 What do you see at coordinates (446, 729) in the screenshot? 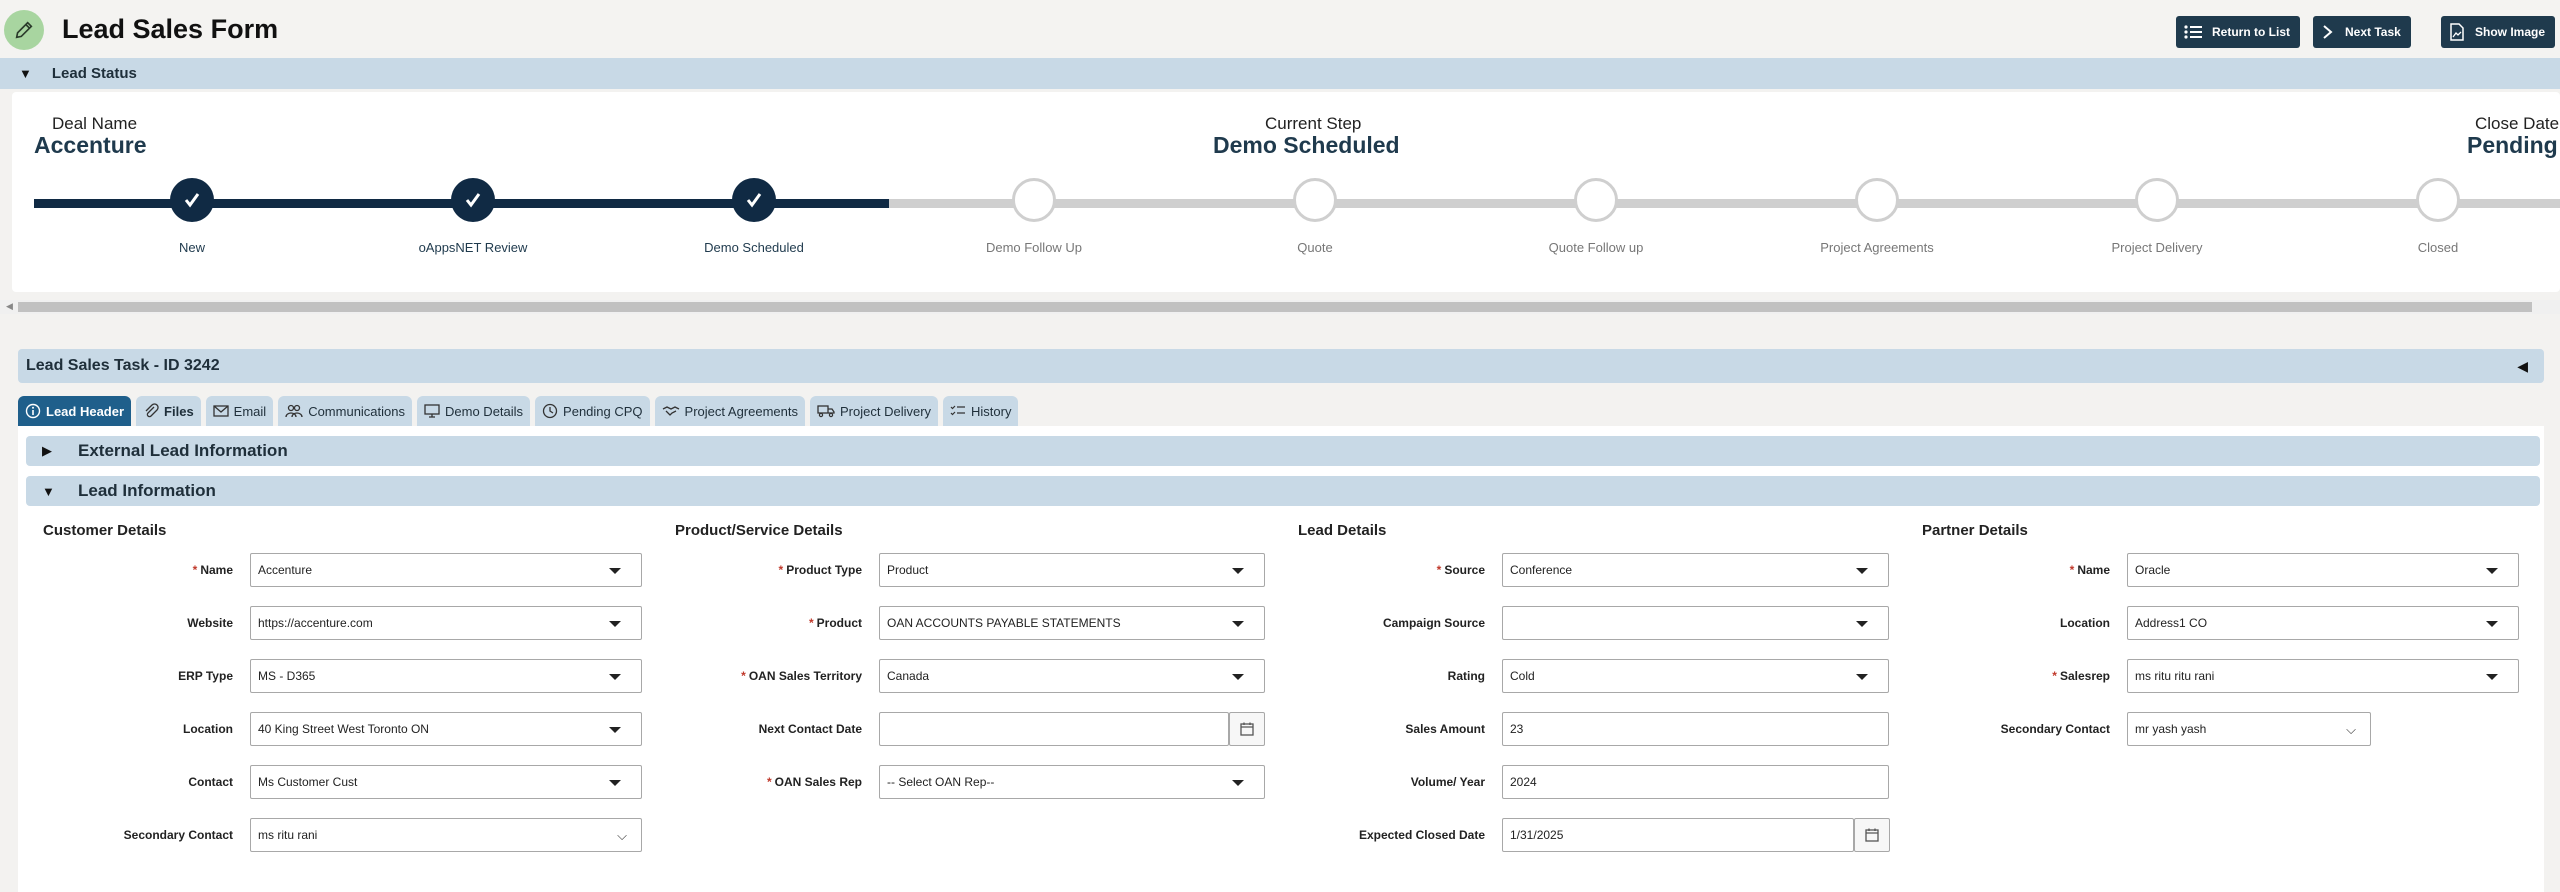
I see `customer-location-select: 40 King Street West Toronto ON` at bounding box center [446, 729].